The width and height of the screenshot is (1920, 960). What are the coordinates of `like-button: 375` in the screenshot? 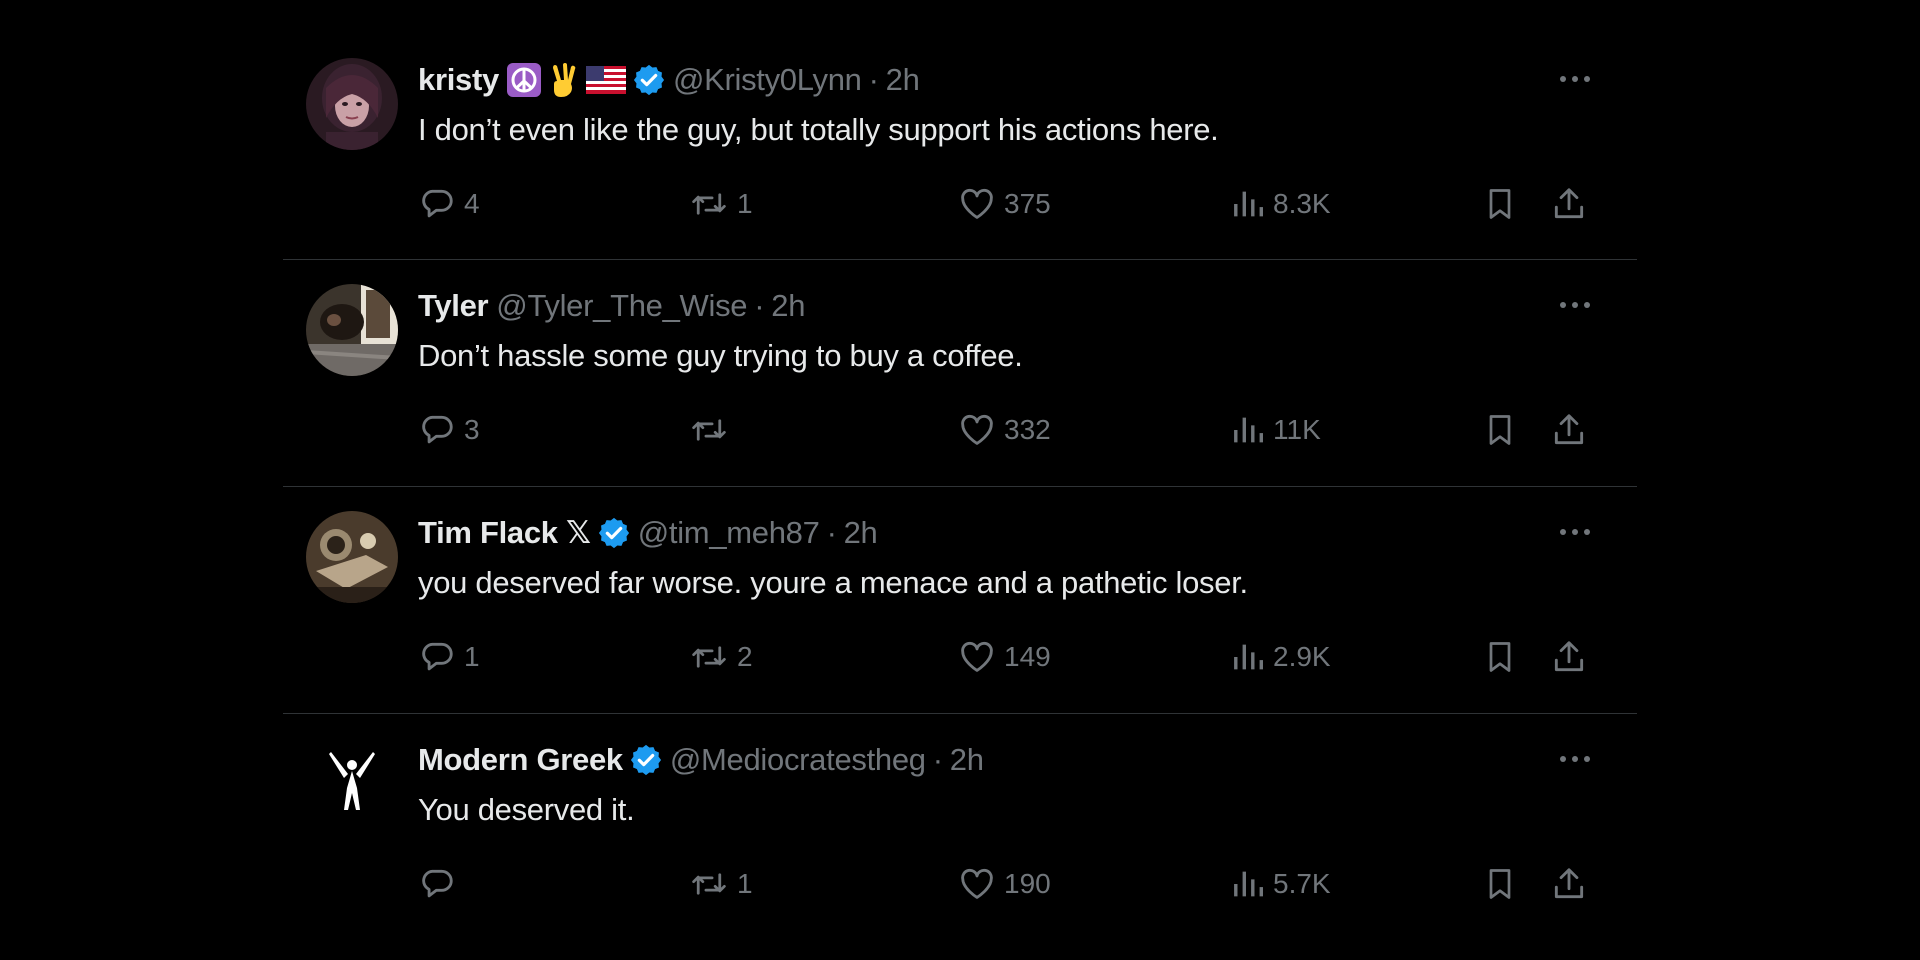 It's located at (1004, 204).